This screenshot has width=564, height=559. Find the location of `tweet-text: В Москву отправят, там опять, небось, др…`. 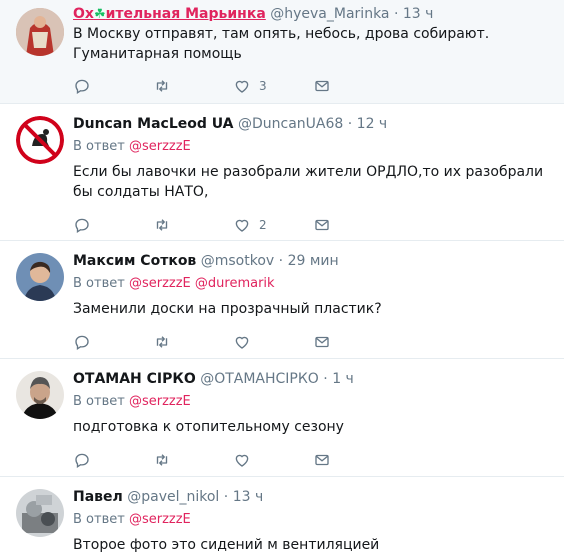

tweet-text: В Москву отправят, там опять, небось, др… is located at coordinates (281, 44).